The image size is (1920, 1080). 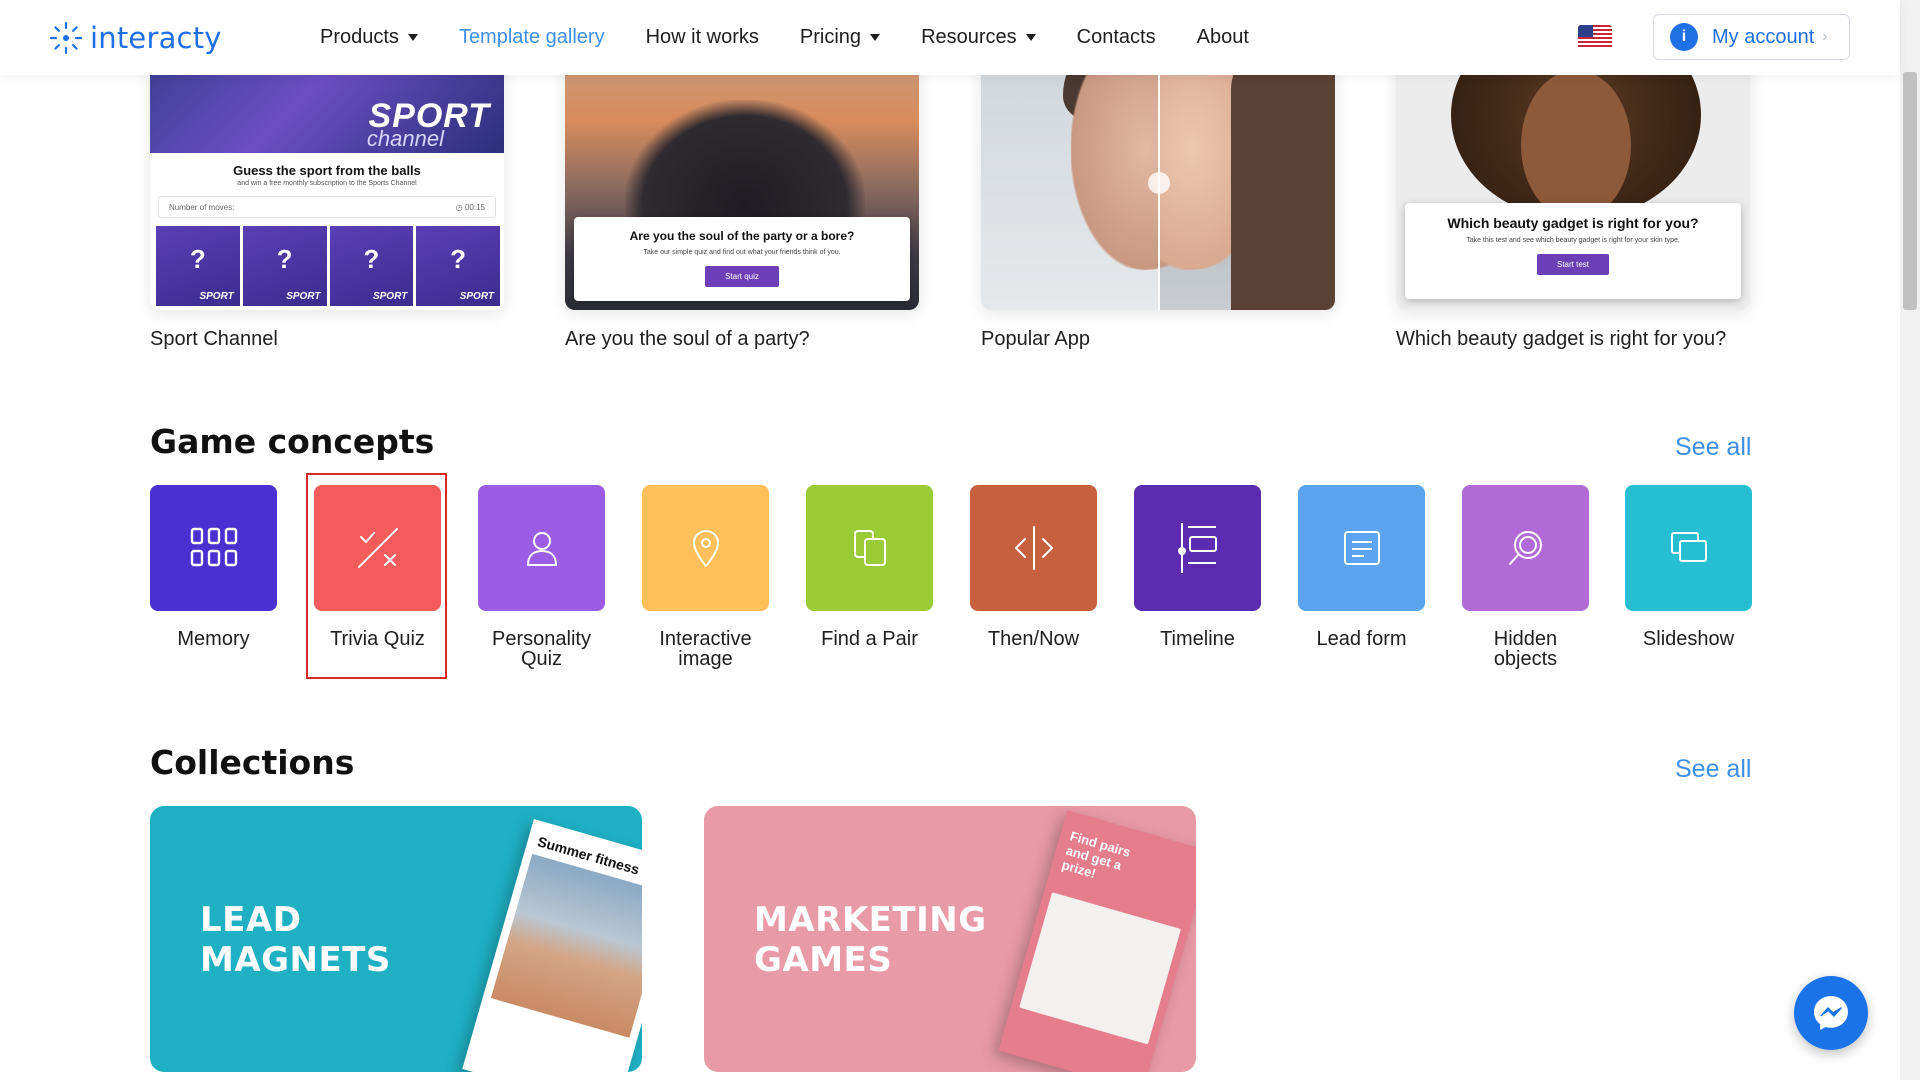 I want to click on magnifier-icon, so click(x=1525, y=548).